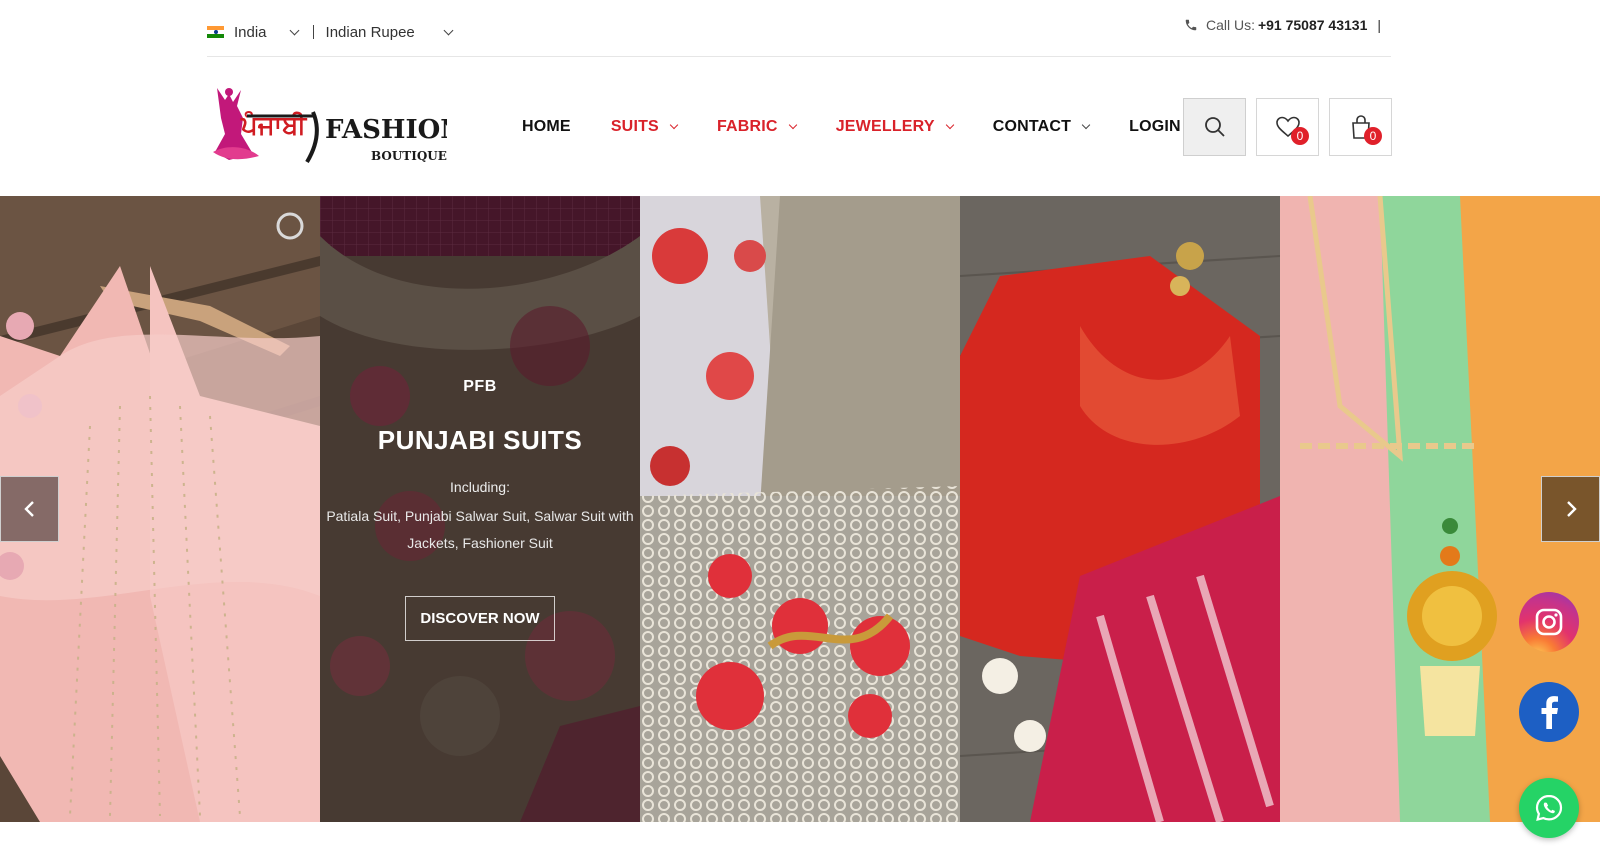 This screenshot has width=1600, height=860. Describe the element at coordinates (313, 32) in the screenshot. I see `divider` at that location.